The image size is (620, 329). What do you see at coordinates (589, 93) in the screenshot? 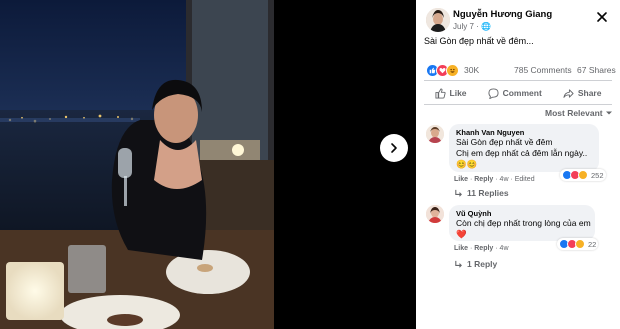
I see `share-label: Share` at bounding box center [589, 93].